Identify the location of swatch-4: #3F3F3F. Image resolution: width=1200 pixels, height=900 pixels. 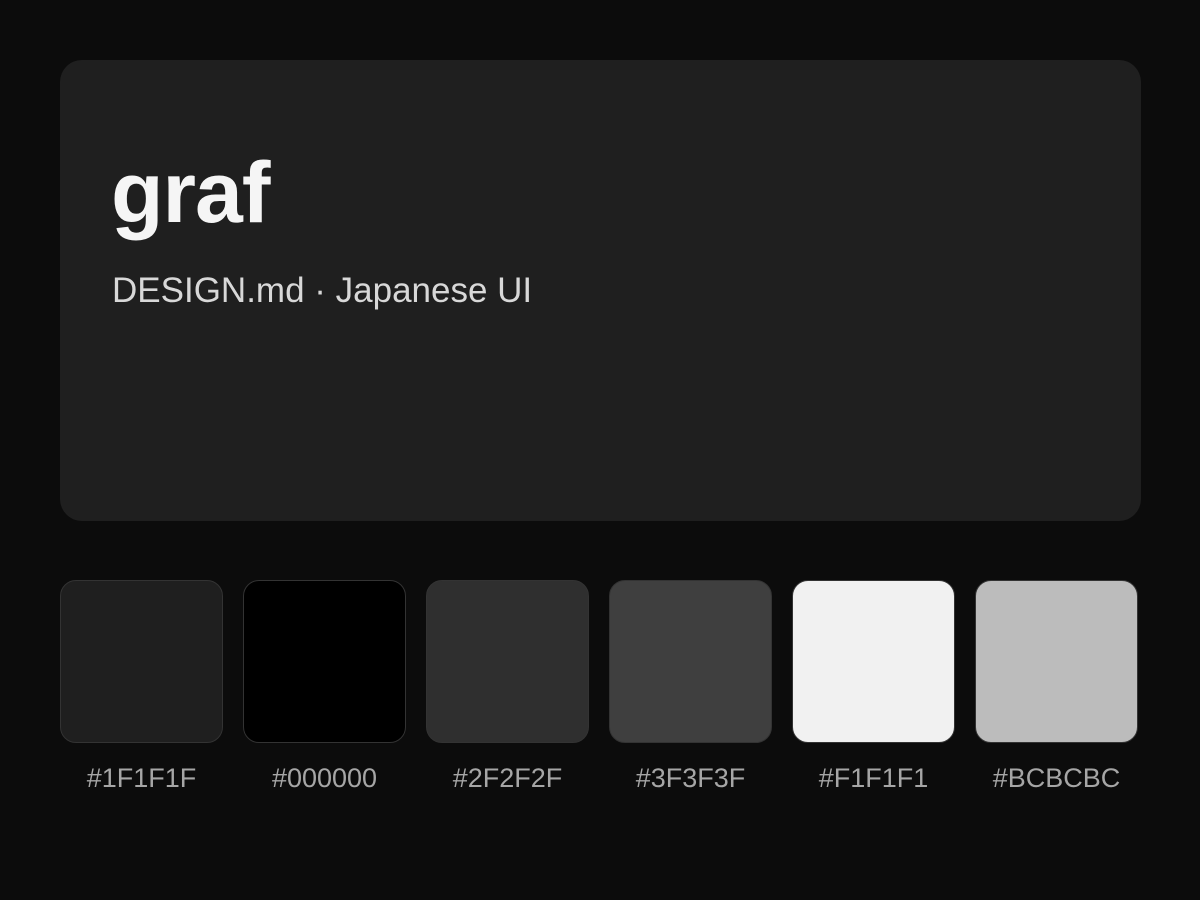
(690, 686).